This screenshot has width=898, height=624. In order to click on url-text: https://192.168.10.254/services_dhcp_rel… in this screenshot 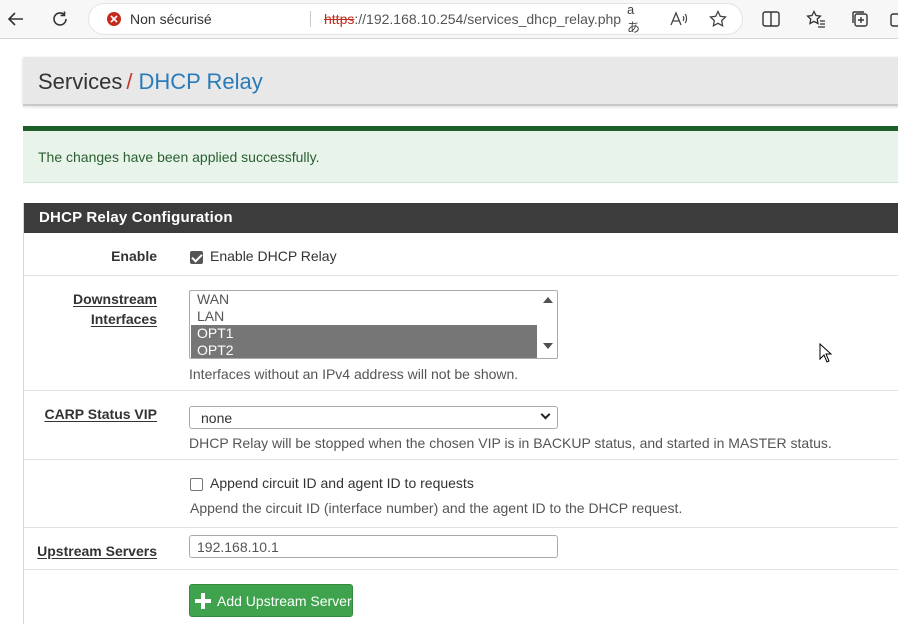, I will do `click(472, 19)`.